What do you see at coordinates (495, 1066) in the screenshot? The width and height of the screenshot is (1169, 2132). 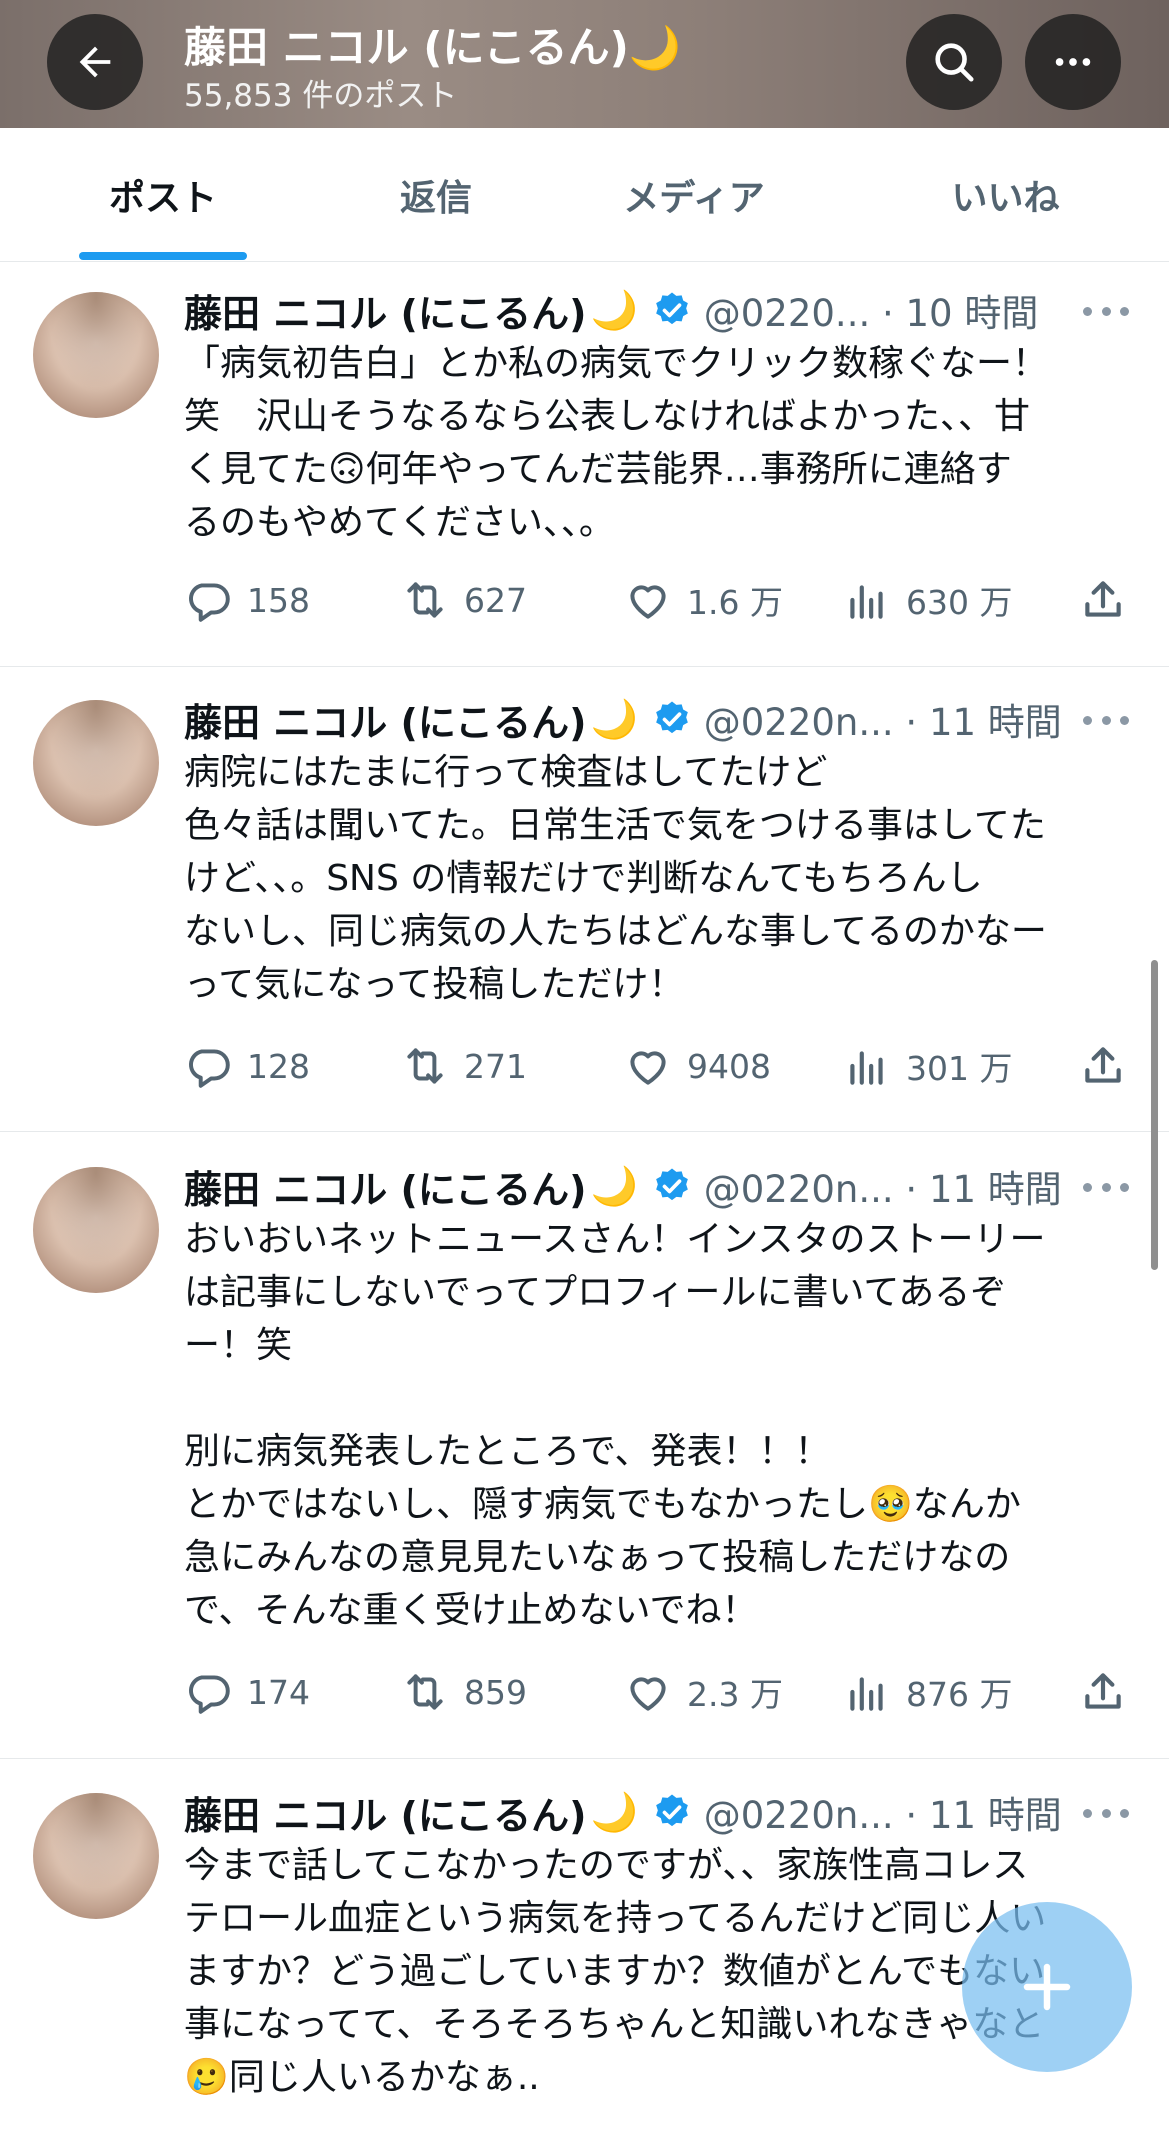 I see `repost-count: 271` at bounding box center [495, 1066].